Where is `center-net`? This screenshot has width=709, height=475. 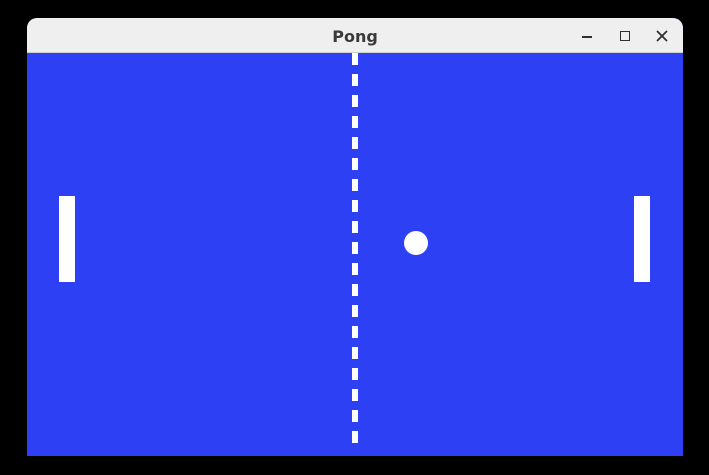 center-net is located at coordinates (355, 252).